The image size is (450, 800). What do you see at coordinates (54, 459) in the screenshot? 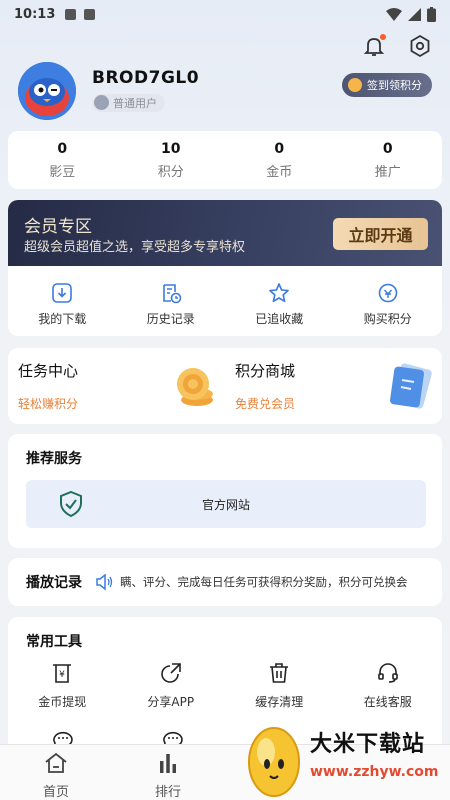
I see `recommend-title: 推荐服务` at bounding box center [54, 459].